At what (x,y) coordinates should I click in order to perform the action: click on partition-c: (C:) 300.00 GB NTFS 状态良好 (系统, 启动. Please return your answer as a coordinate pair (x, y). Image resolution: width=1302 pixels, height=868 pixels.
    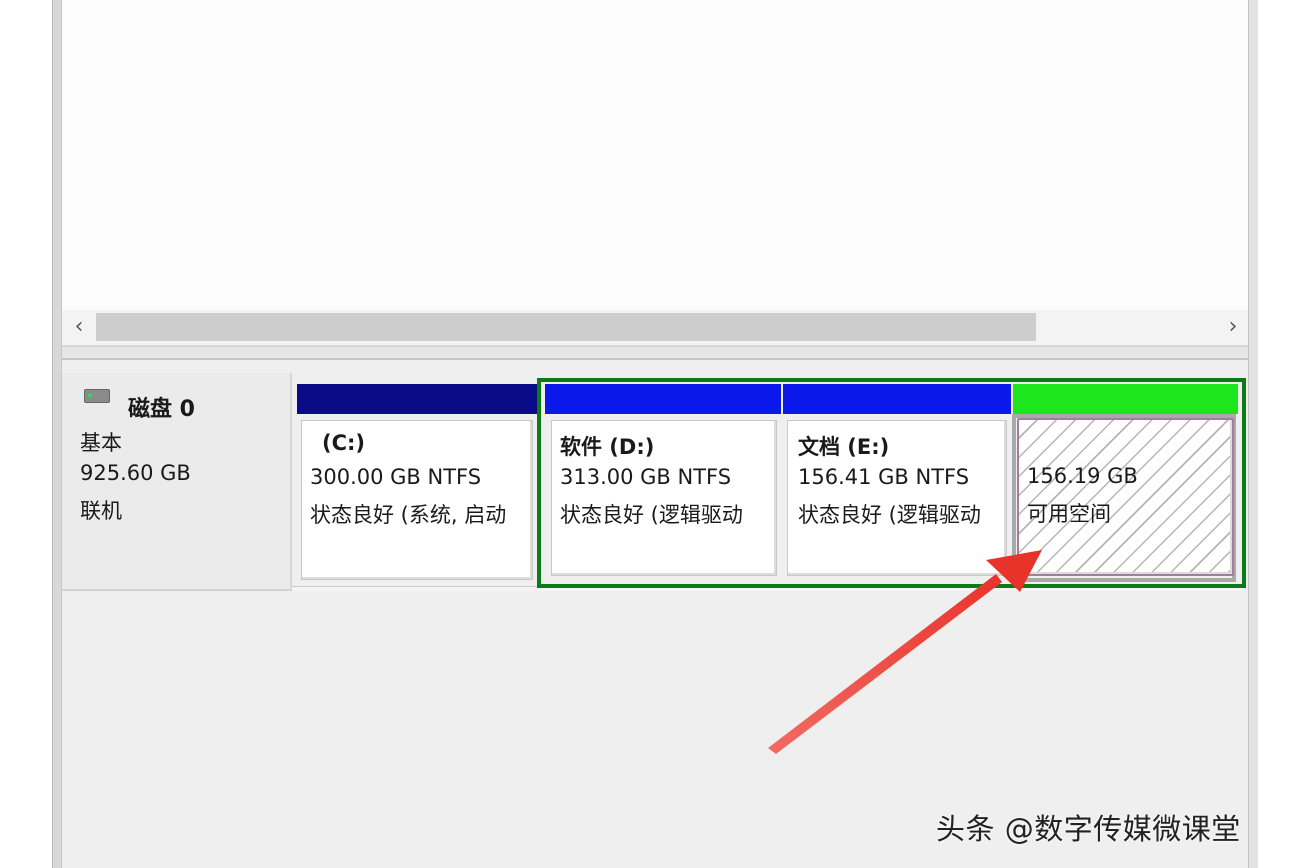
    Looking at the image, I should click on (417, 484).